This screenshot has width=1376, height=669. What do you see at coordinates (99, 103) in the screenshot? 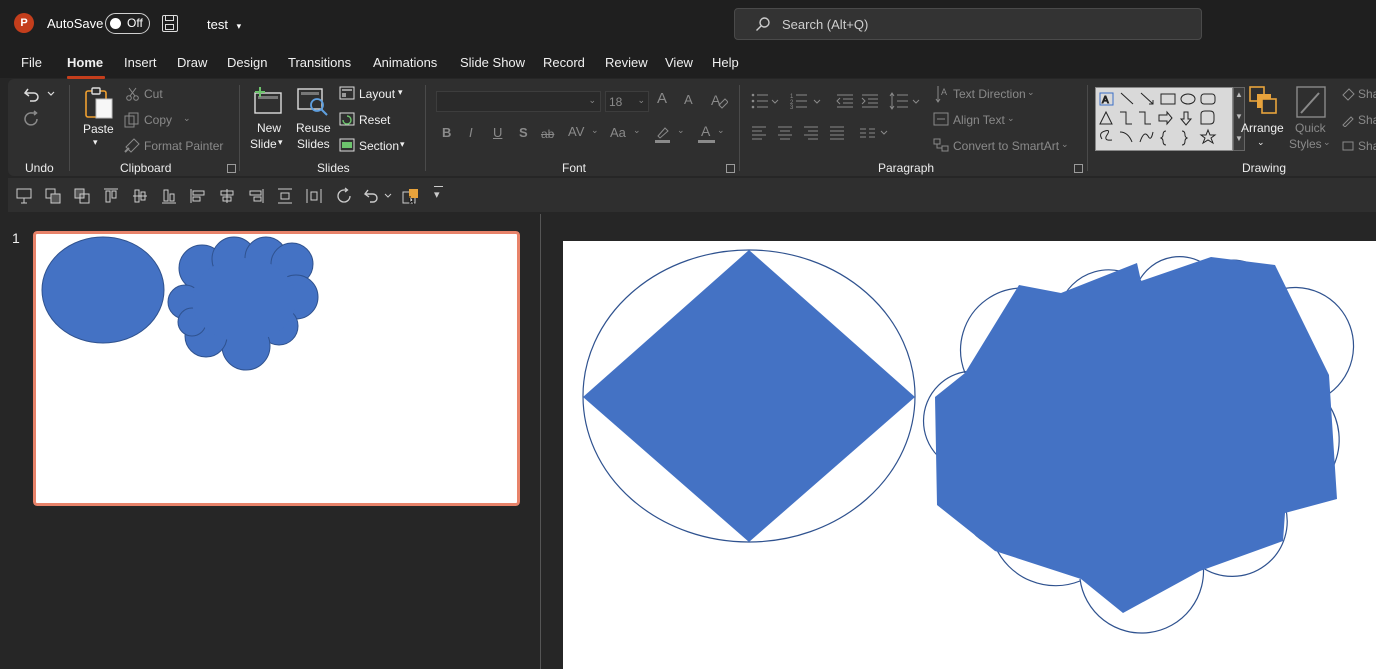
I see `paste-icon` at bounding box center [99, 103].